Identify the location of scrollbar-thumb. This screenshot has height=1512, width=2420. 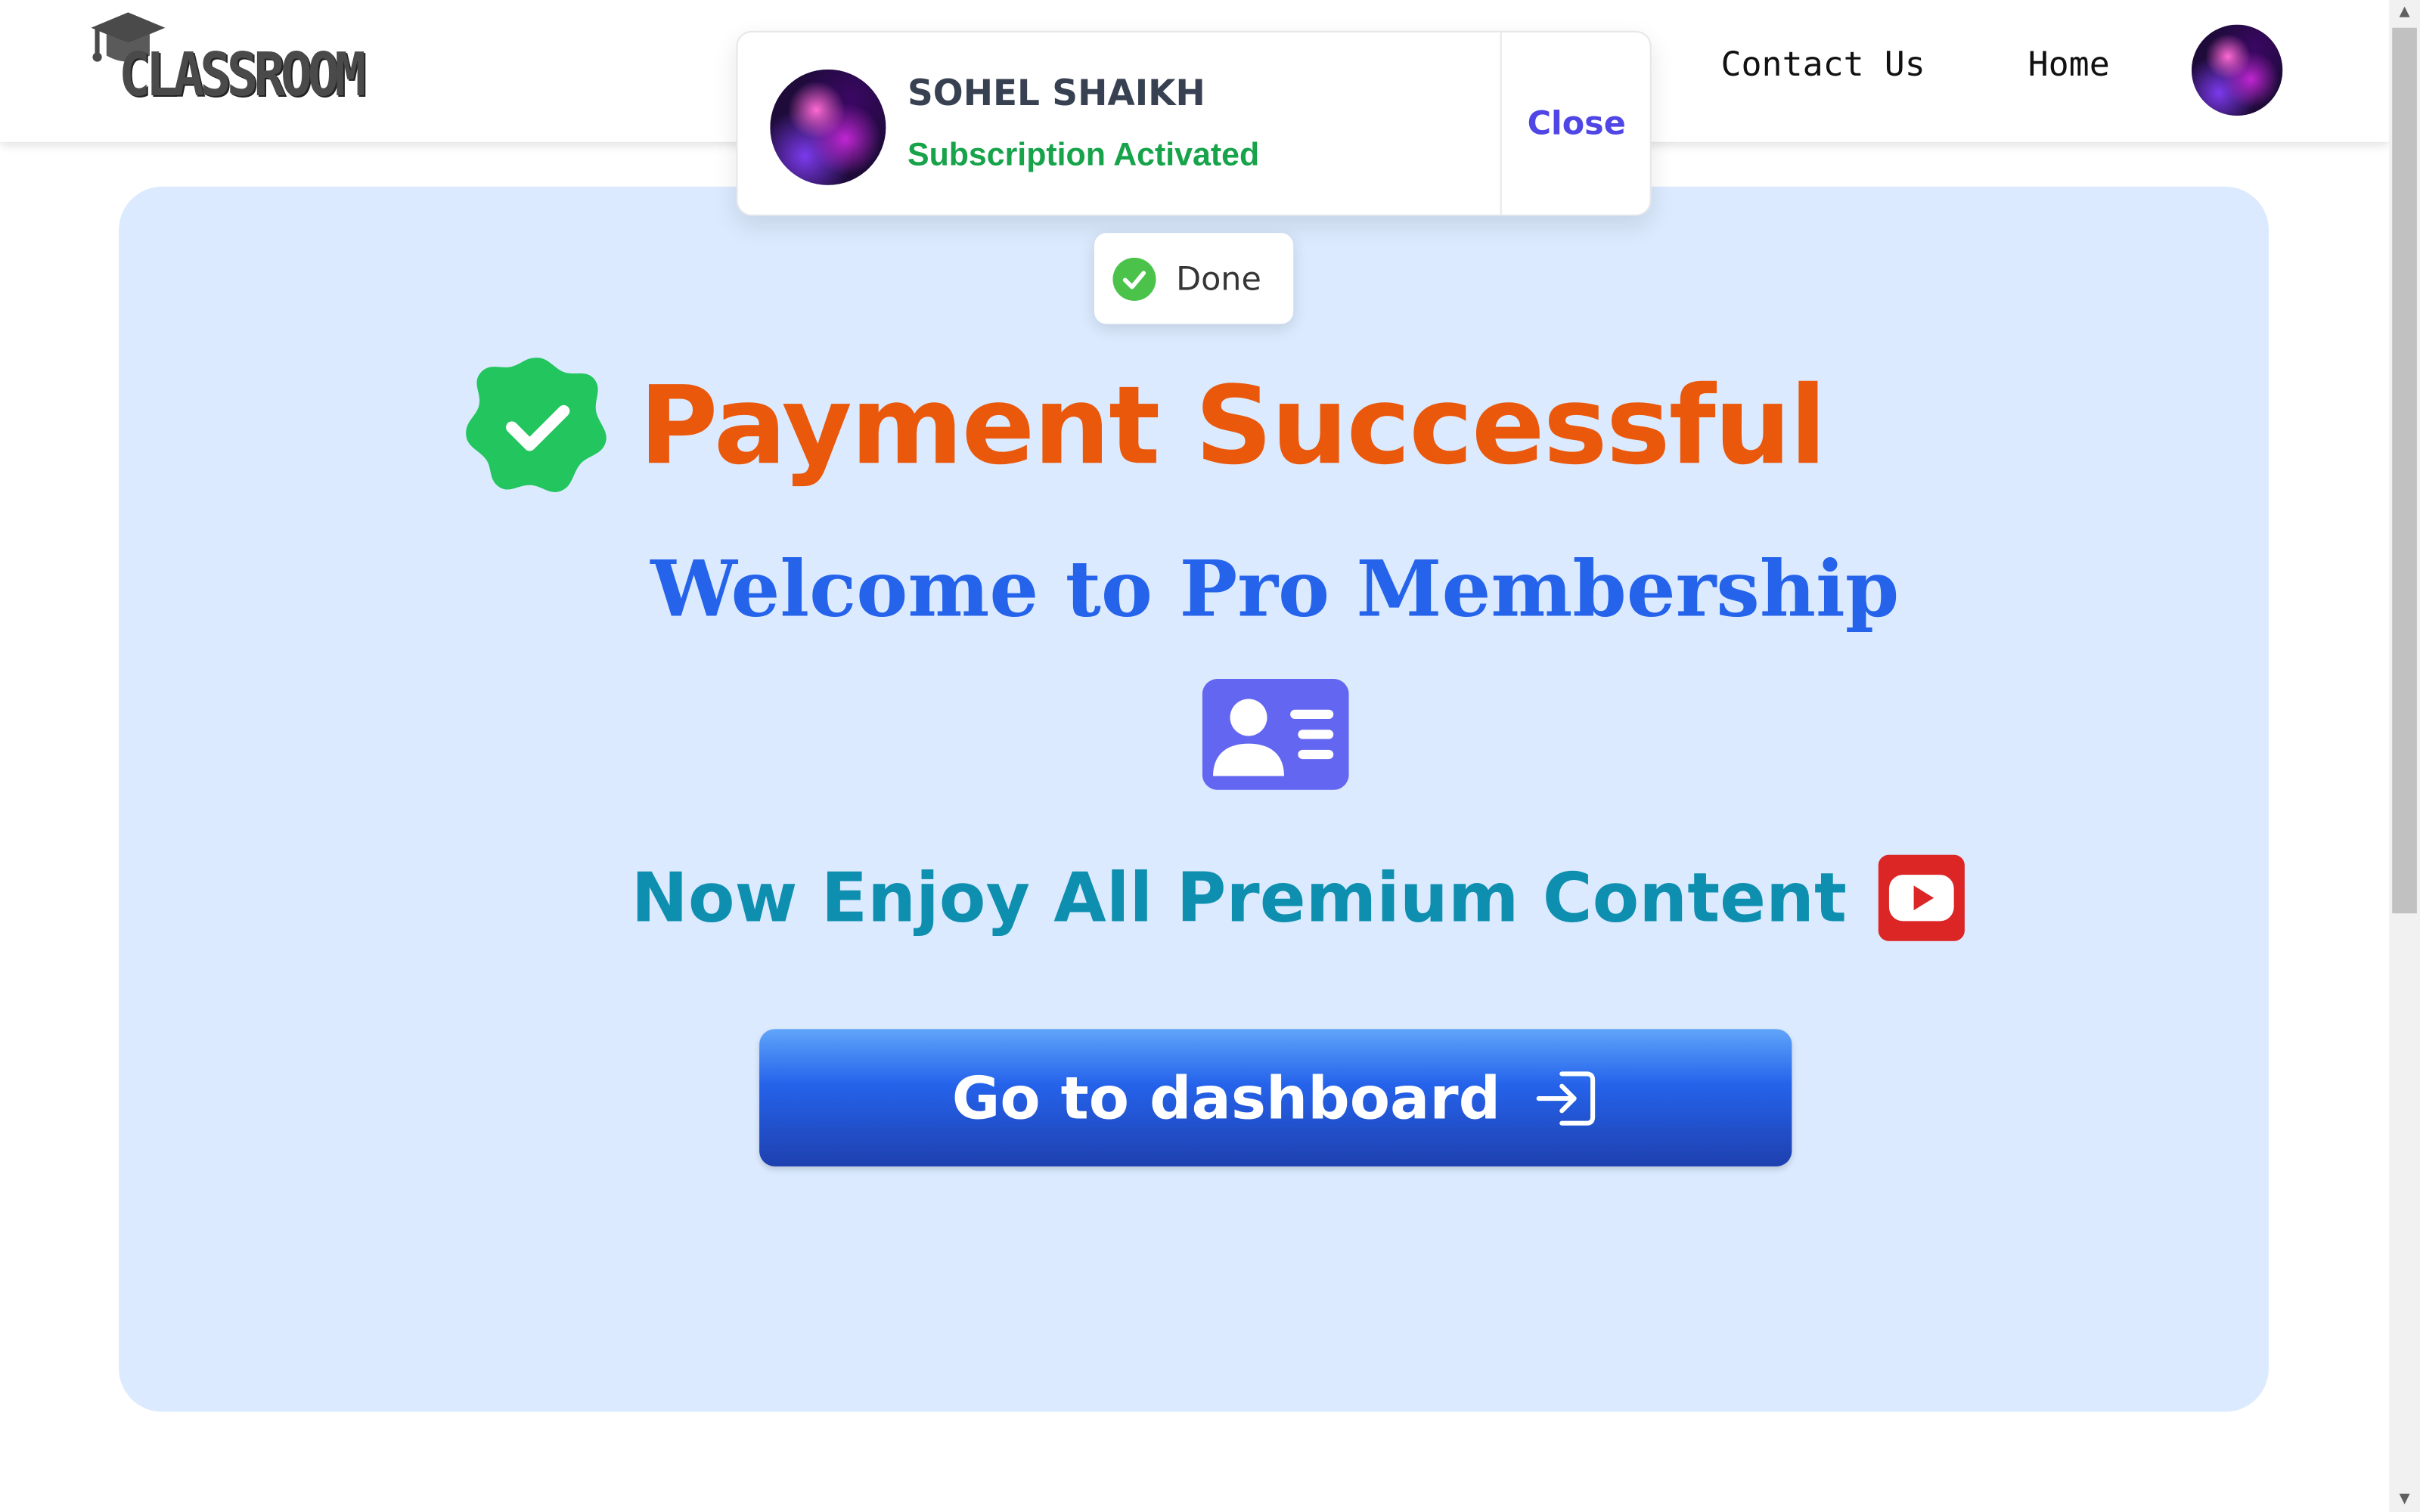
(2404, 471).